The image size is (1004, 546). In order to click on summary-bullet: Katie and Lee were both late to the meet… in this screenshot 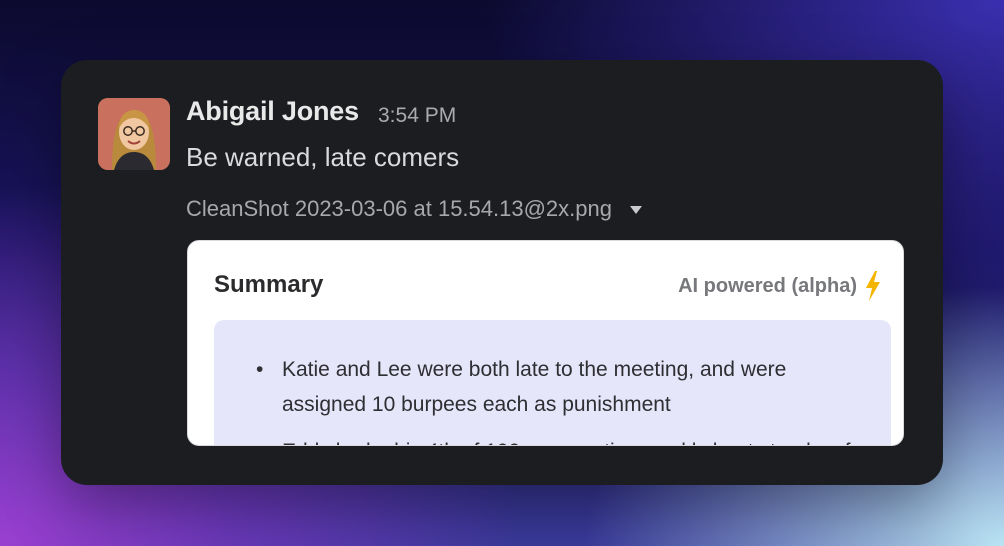, I will do `click(561, 387)`.